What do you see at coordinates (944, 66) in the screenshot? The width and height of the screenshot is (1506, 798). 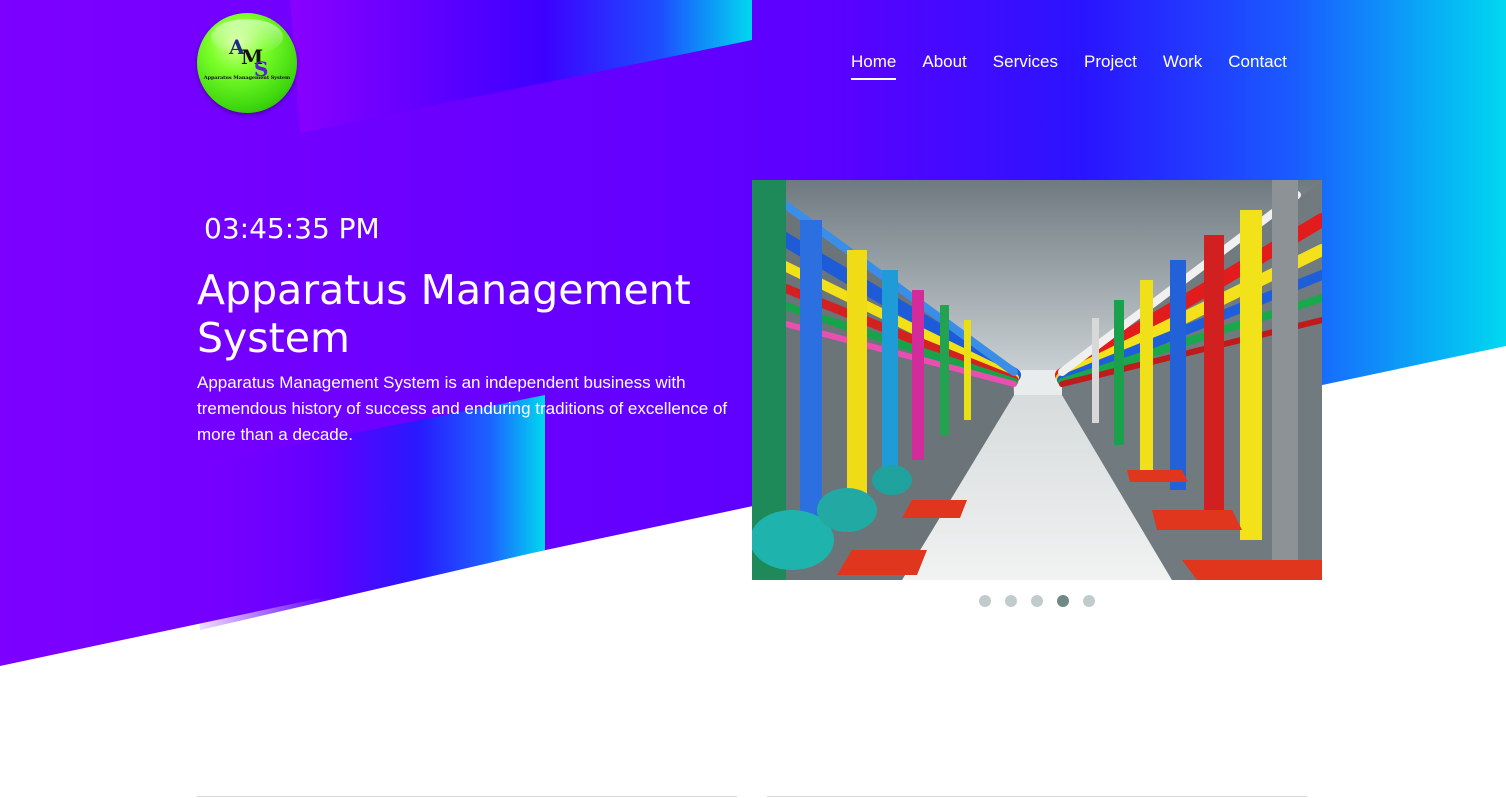 I see `nav-item-about: About` at bounding box center [944, 66].